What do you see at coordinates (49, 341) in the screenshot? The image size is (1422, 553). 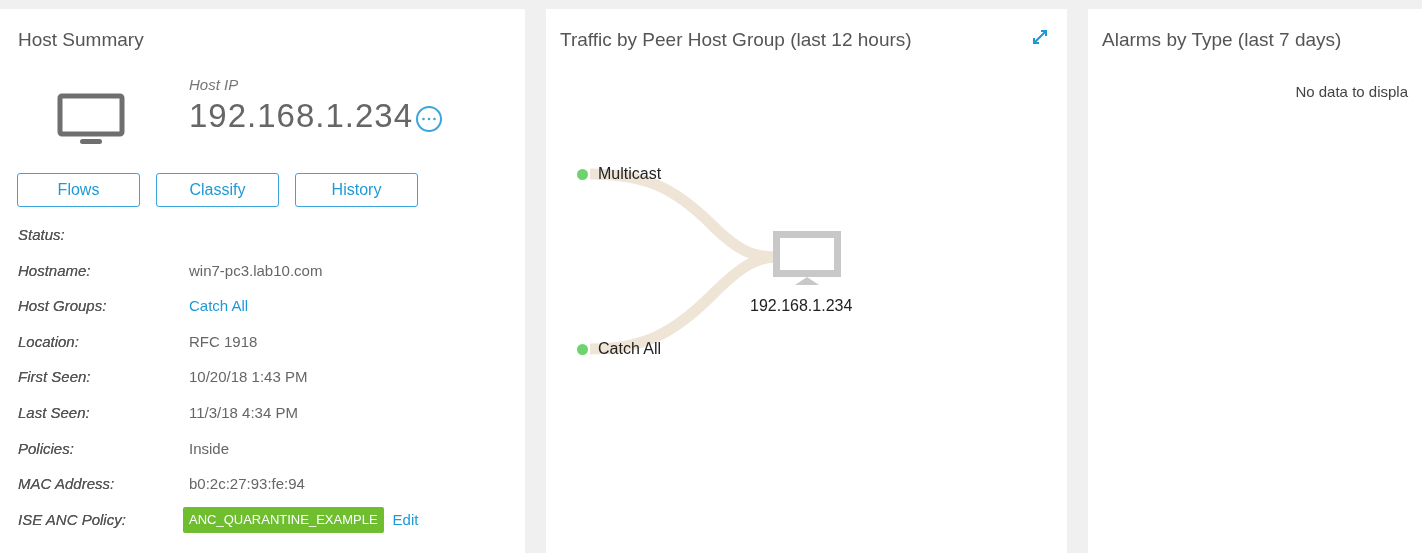 I see `field-label: Location:` at bounding box center [49, 341].